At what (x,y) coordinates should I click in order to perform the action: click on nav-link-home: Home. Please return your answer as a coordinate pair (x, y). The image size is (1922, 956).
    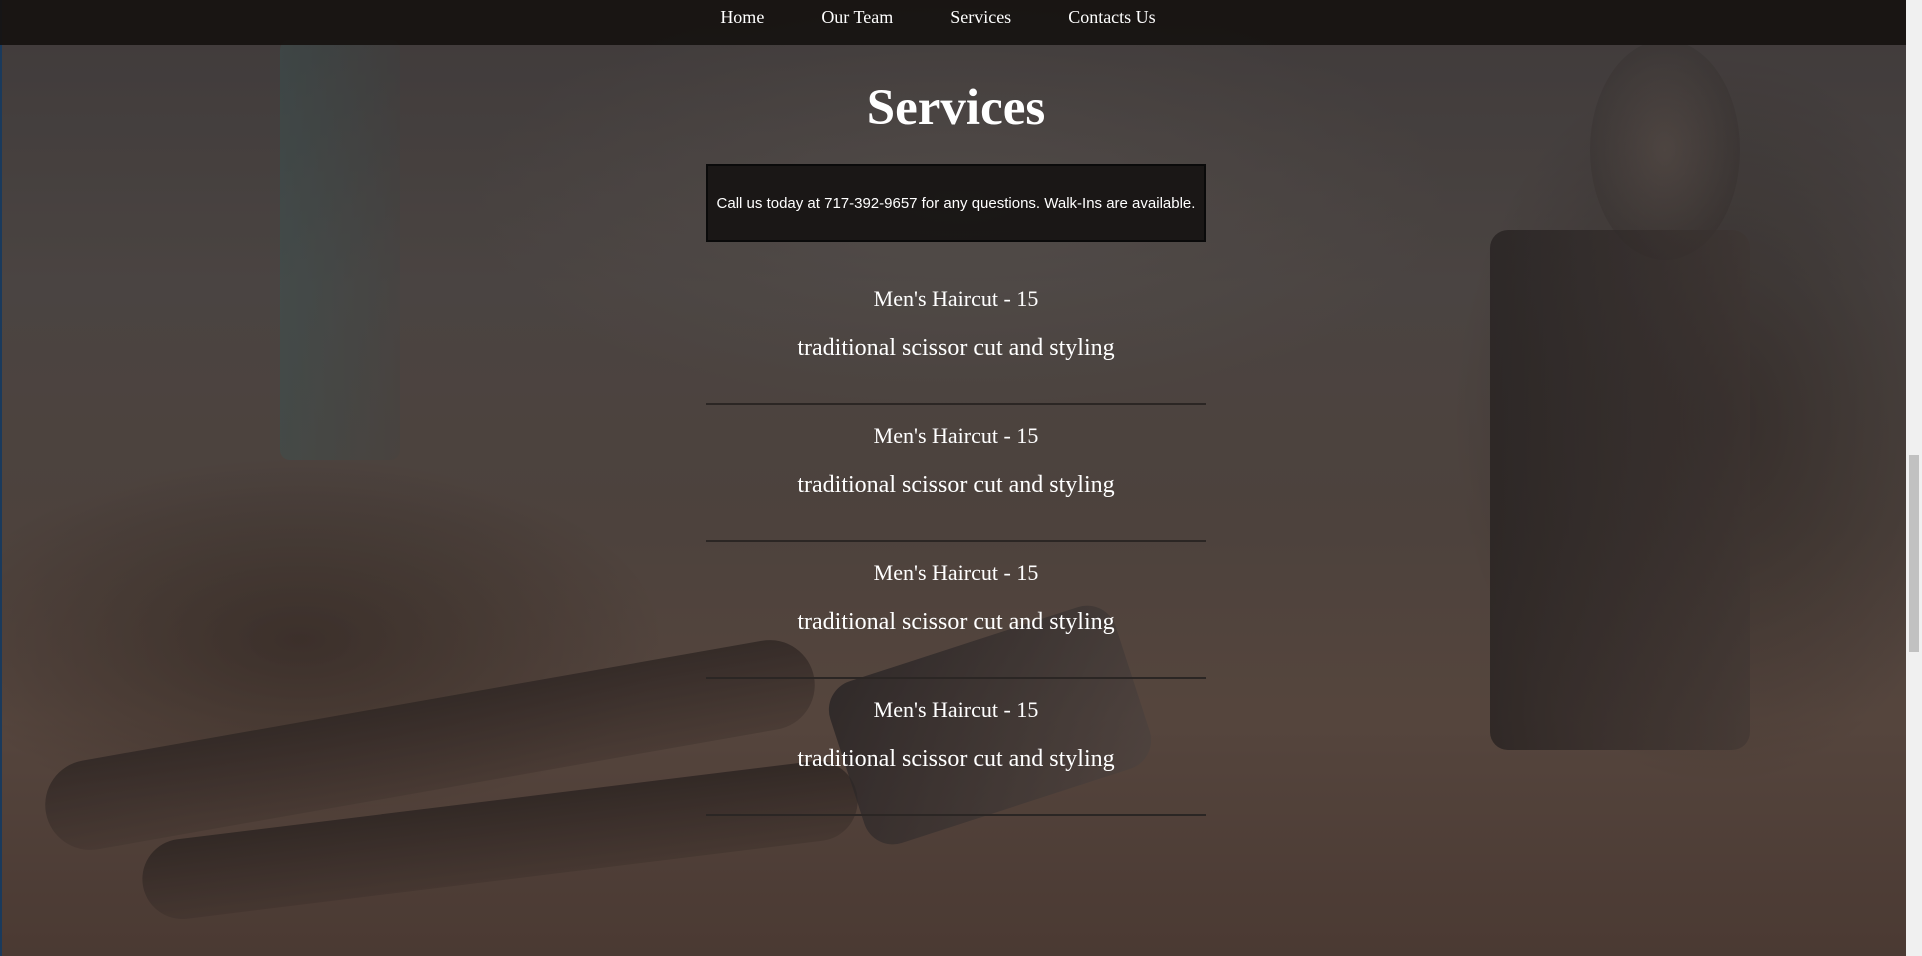
    Looking at the image, I should click on (742, 22).